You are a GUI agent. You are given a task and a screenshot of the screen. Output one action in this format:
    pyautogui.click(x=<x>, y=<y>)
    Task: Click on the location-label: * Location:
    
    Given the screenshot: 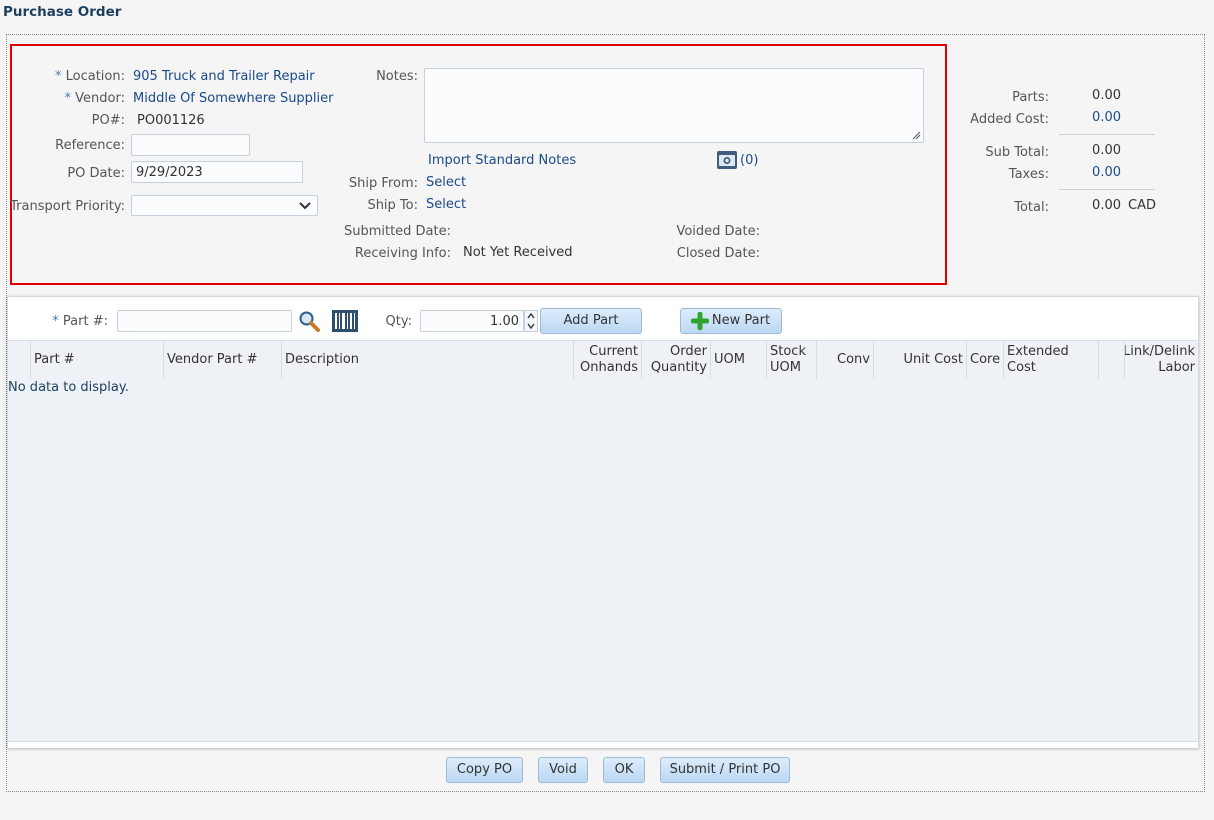 What is the action you would take?
    pyautogui.click(x=89, y=76)
    